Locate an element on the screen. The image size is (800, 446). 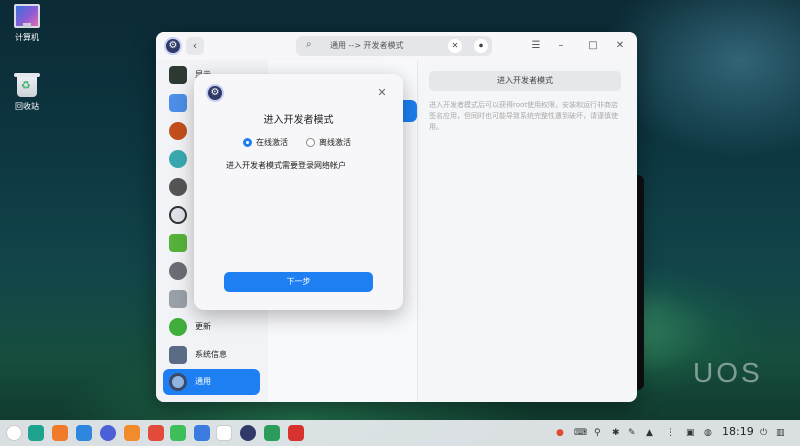
photos-icon is located at coordinates (156, 433).